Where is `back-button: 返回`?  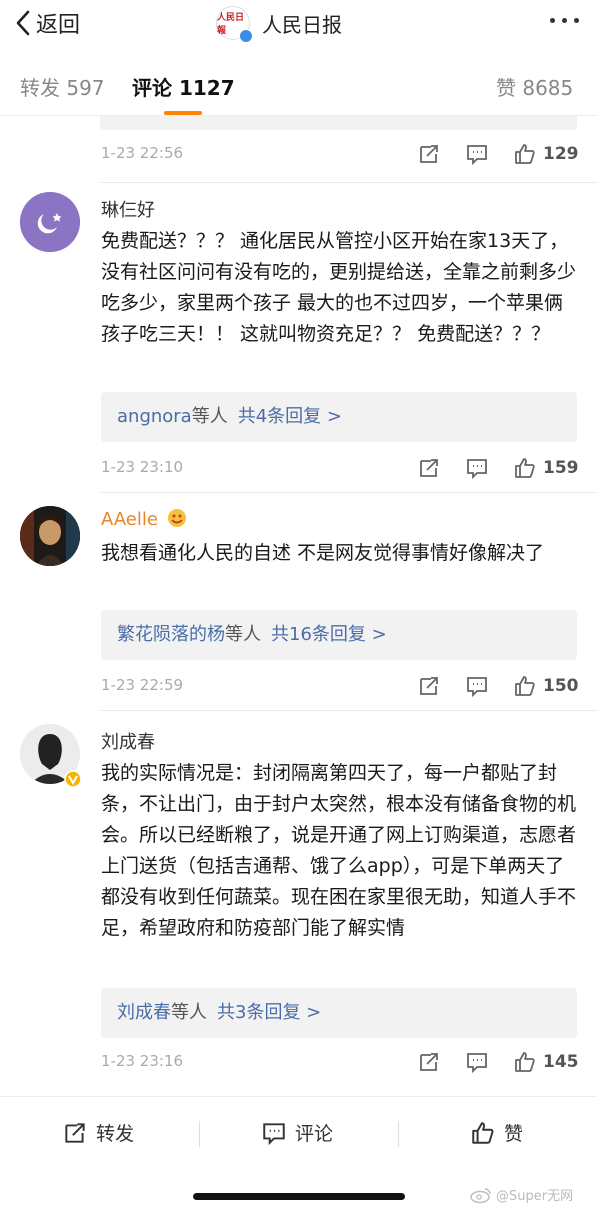
back-button: 返回 is located at coordinates (47, 23).